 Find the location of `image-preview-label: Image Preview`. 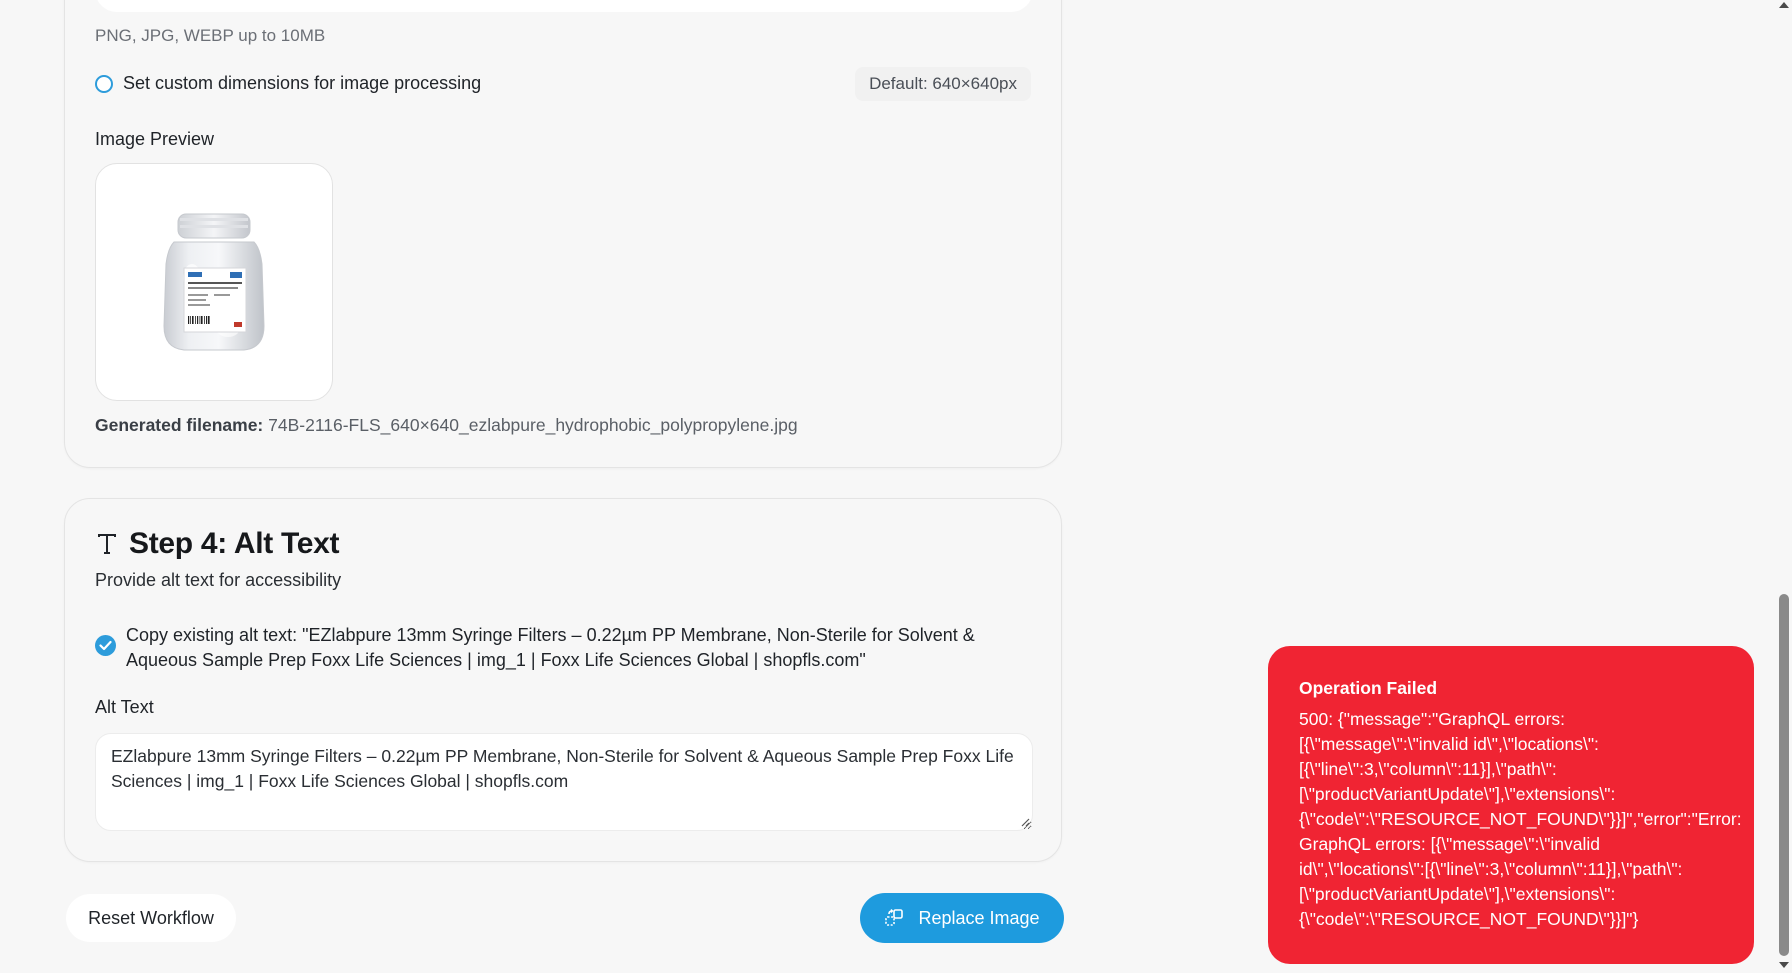

image-preview-label: Image Preview is located at coordinates (155, 139).